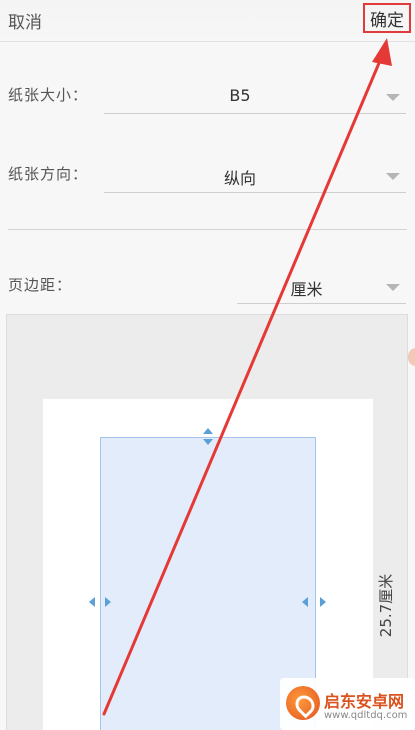 The height and width of the screenshot is (730, 415). I want to click on orientation-select: 纵向, so click(255, 177).